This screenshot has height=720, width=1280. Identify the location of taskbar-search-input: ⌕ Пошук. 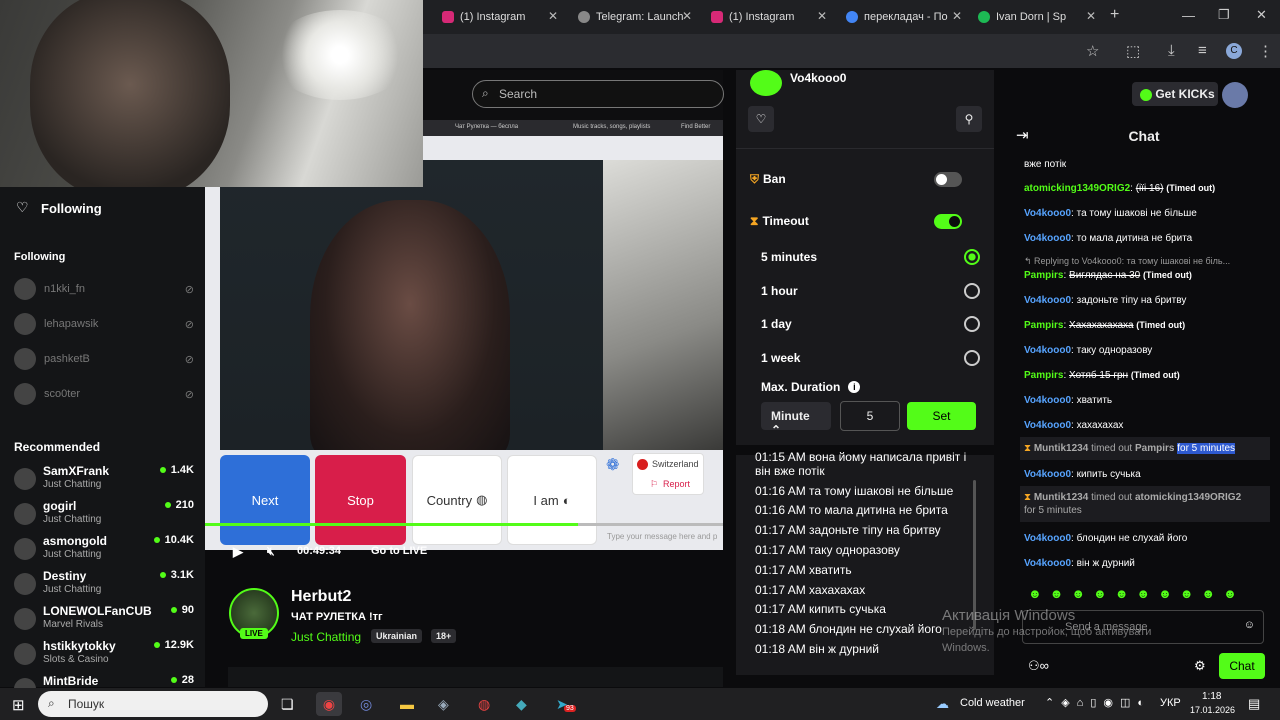
(153, 704).